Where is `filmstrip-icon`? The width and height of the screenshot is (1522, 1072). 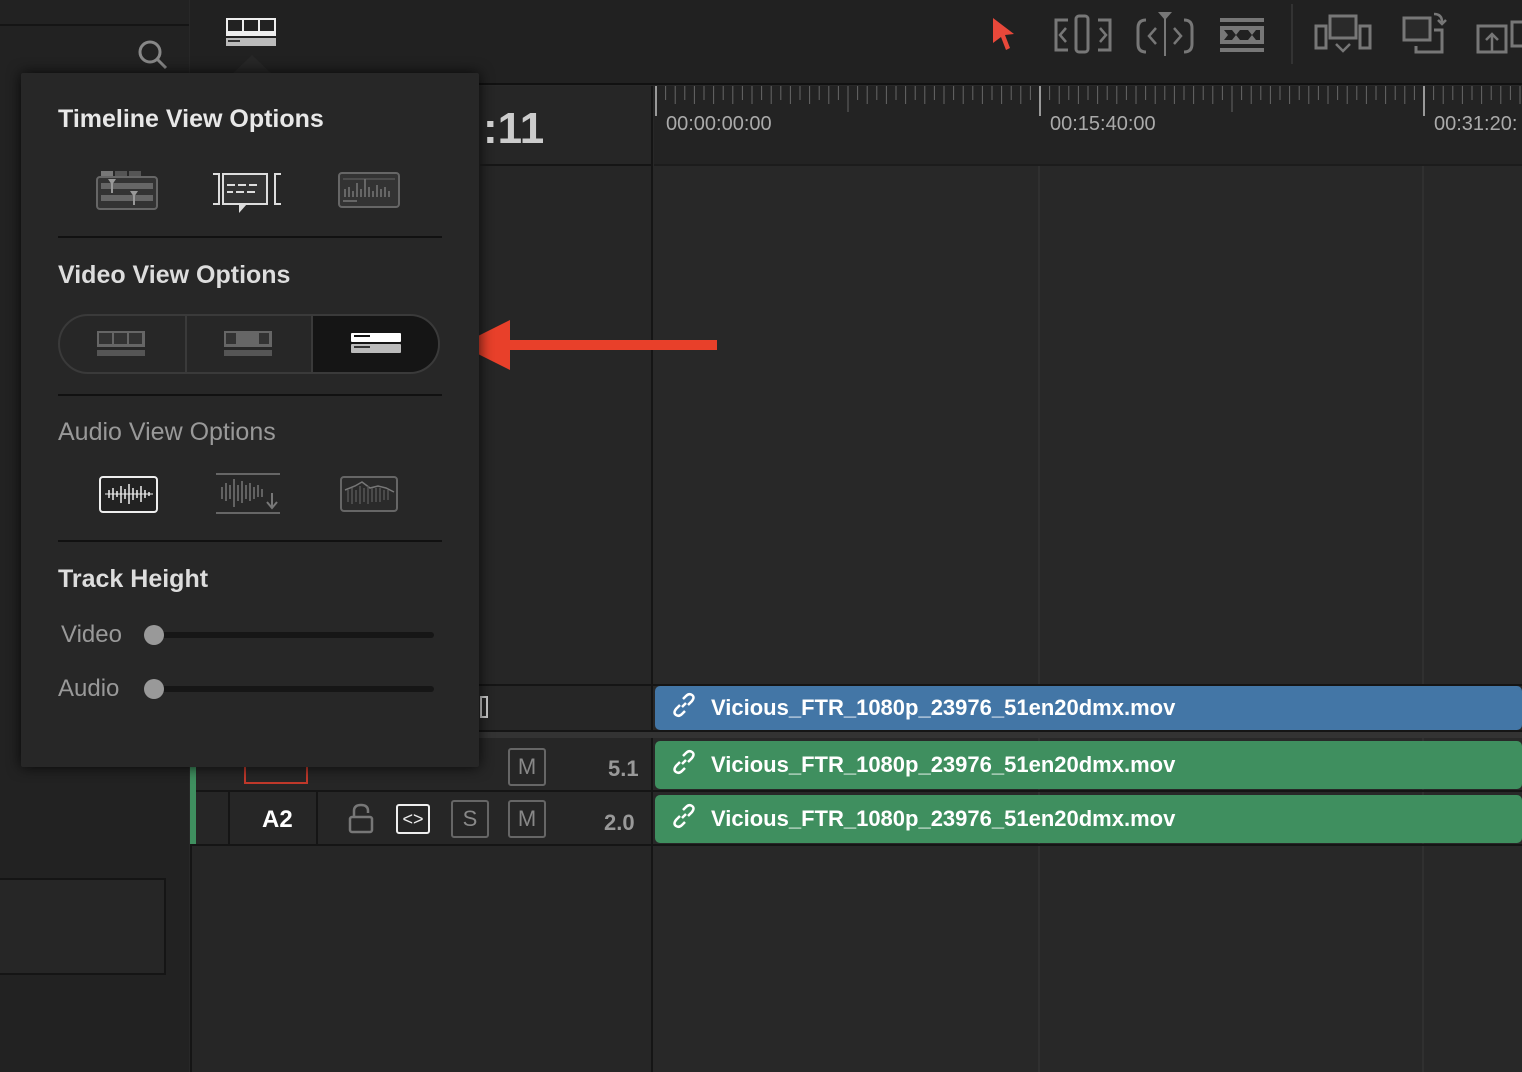
filmstrip-icon is located at coordinates (121, 343).